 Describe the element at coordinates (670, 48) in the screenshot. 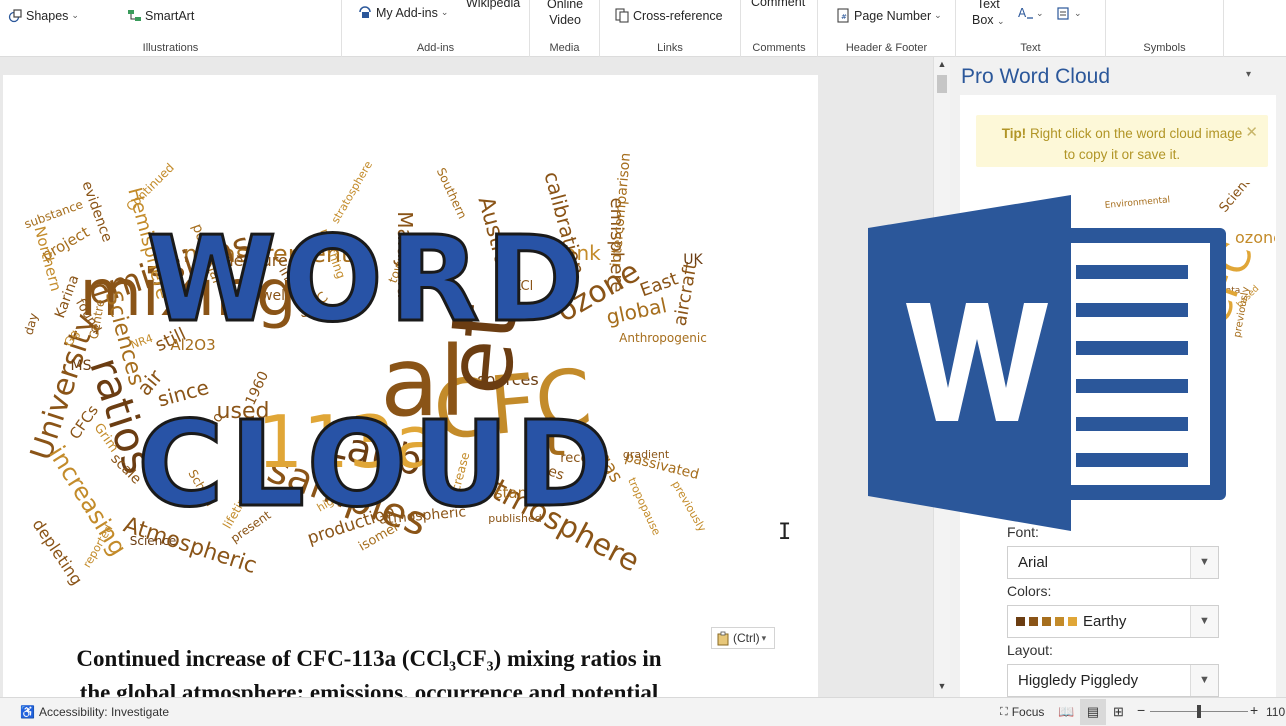

I see `group-label-links: Links` at that location.